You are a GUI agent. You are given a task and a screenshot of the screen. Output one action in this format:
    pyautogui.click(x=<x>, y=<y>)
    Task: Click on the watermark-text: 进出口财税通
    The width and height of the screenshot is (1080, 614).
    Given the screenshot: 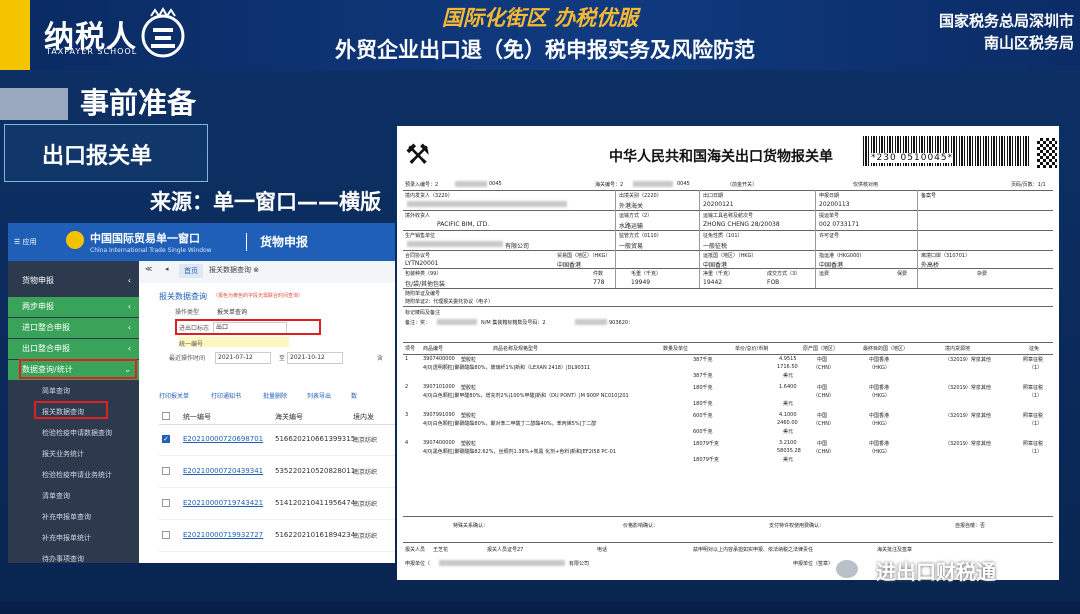 What is the action you would take?
    pyautogui.click(x=936, y=572)
    